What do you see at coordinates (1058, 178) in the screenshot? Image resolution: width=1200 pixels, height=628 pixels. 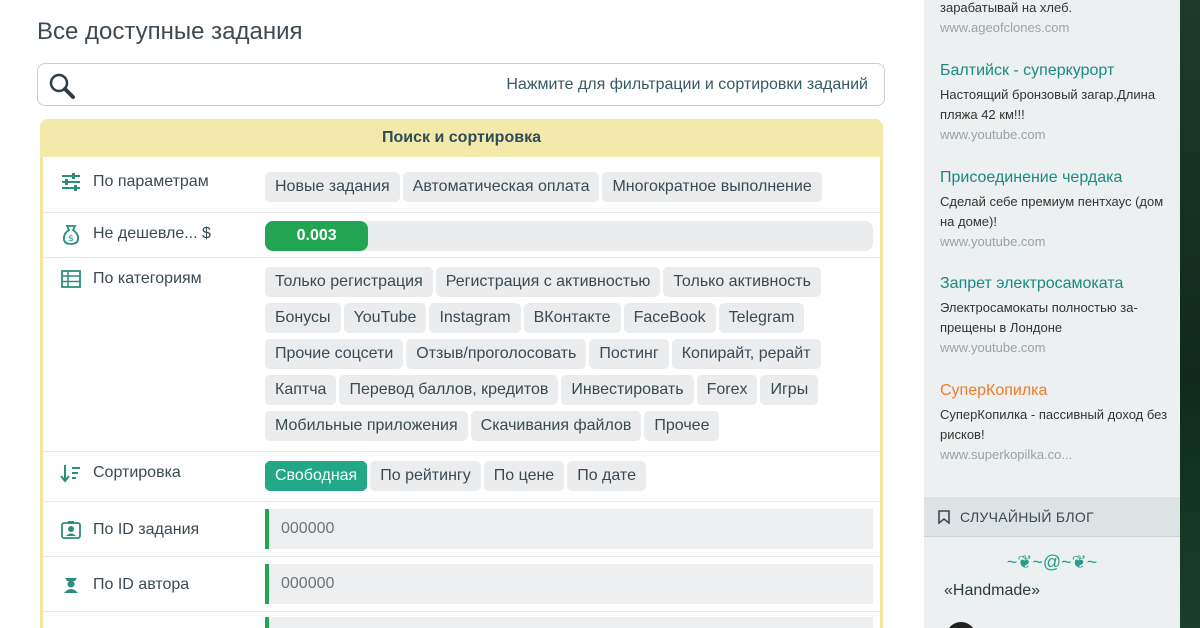 I see `ad-title: Присоединение чердака` at bounding box center [1058, 178].